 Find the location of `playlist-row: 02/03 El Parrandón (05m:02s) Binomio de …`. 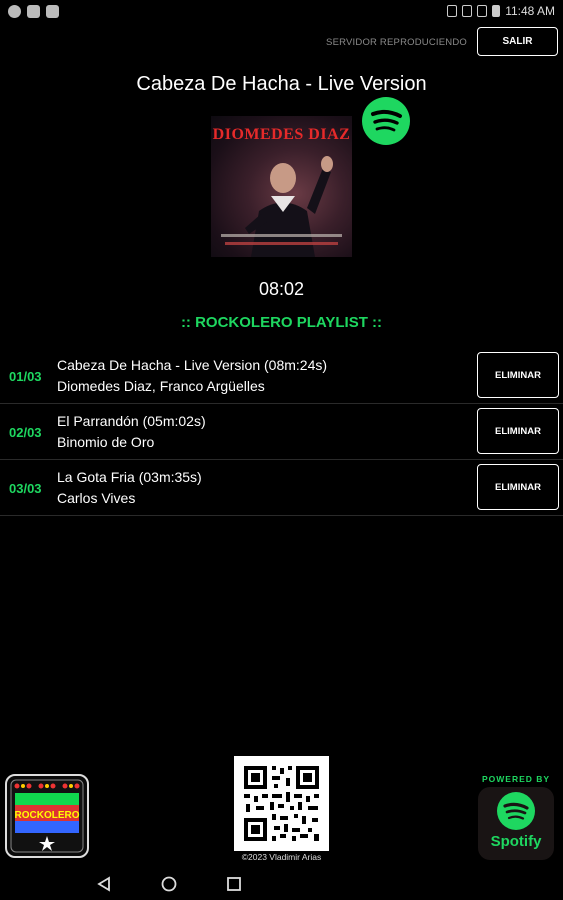

playlist-row: 02/03 El Parrandón (05m:02s) Binomio de … is located at coordinates (281, 432).